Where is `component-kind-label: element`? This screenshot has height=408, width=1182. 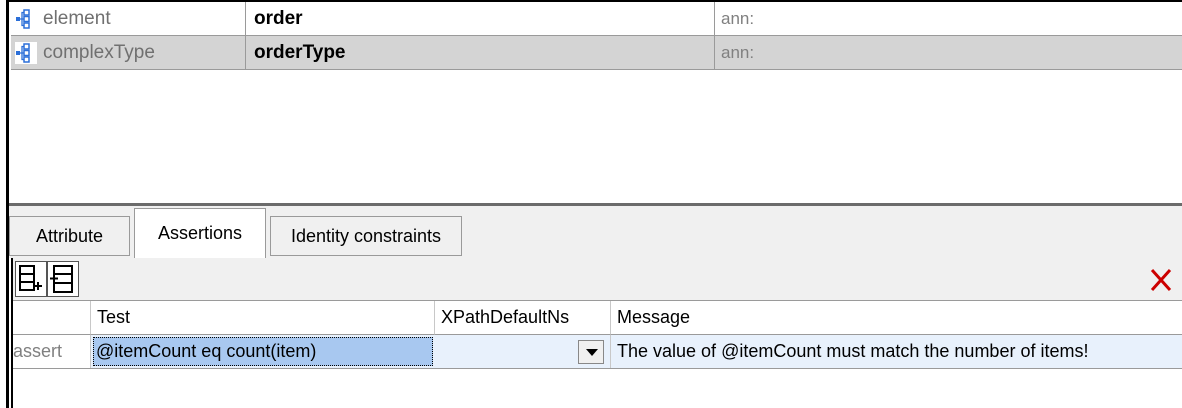
component-kind-label: element is located at coordinates (77, 18).